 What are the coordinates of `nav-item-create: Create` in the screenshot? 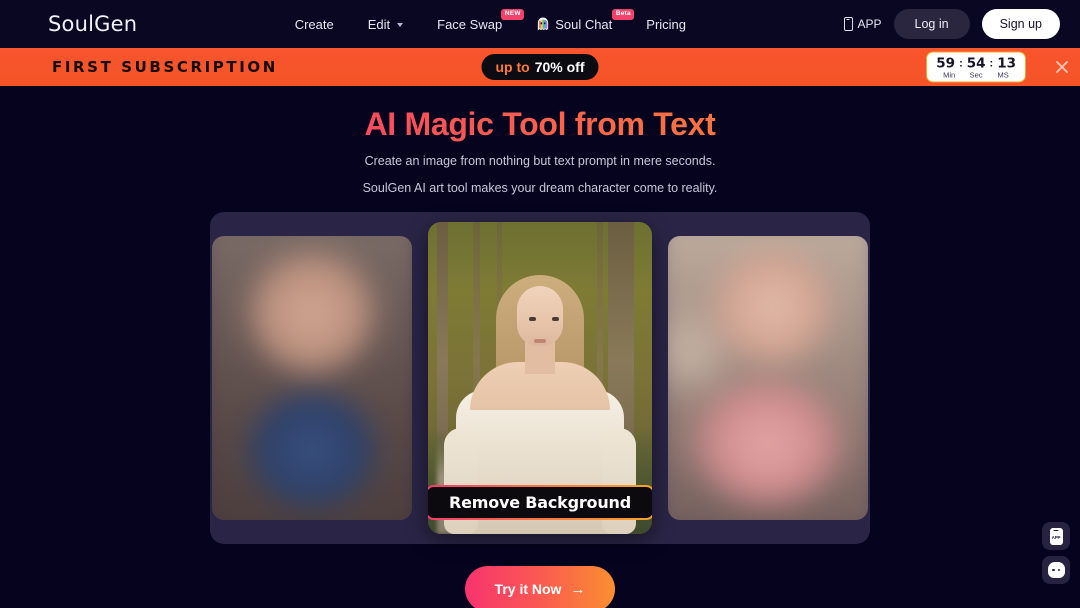 It's located at (314, 24).